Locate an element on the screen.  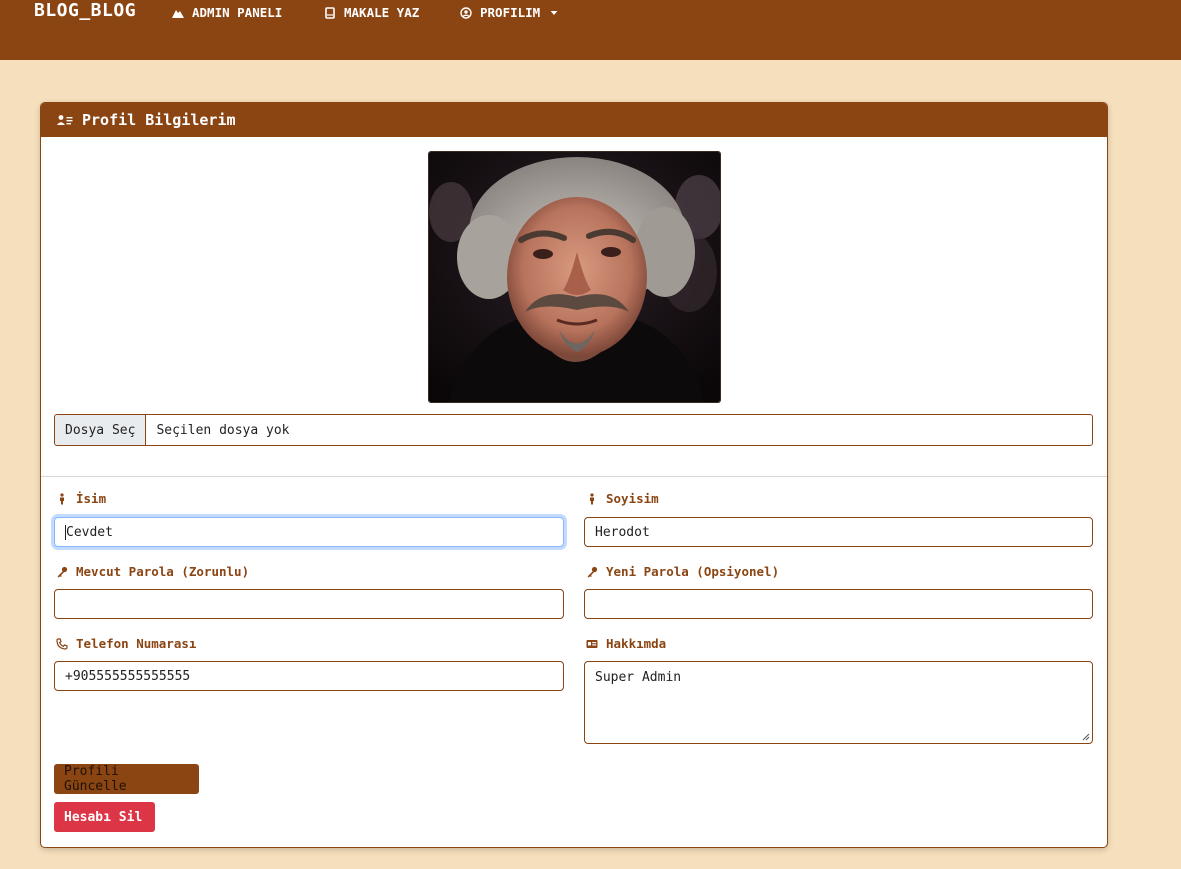
choose-file-button: Dosya Seç is located at coordinates (101, 430).